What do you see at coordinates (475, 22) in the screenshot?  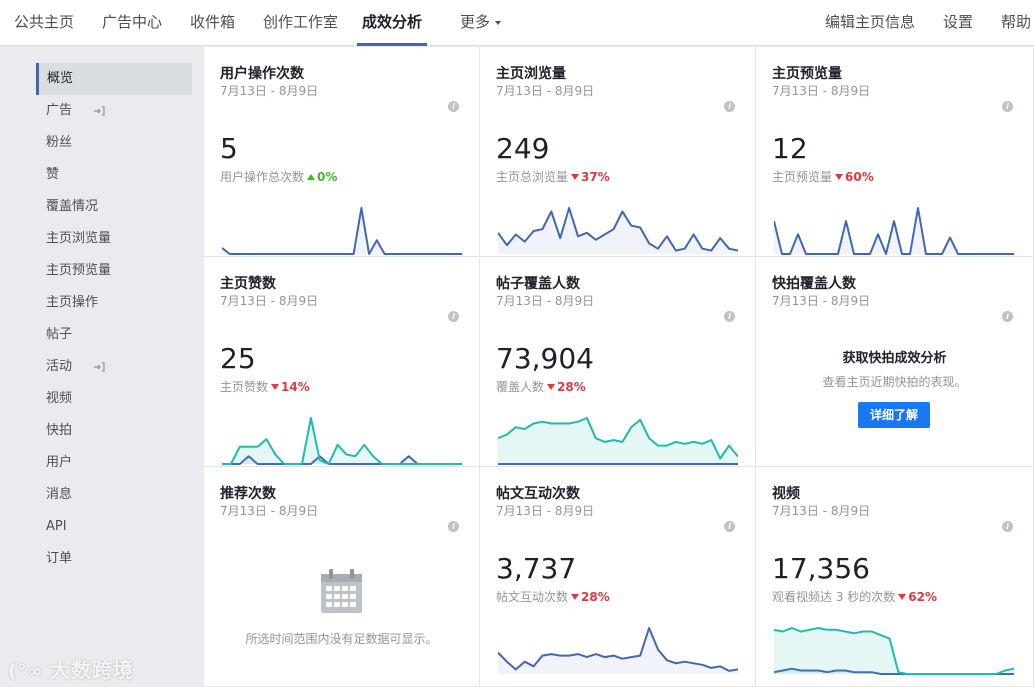 I see `nav-more-label: 更多` at bounding box center [475, 22].